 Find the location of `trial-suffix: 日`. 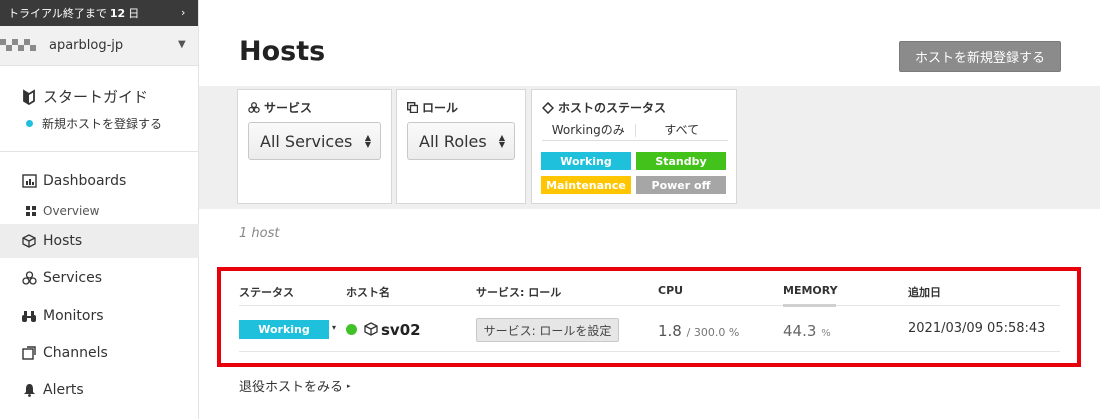

trial-suffix: 日 is located at coordinates (134, 13).